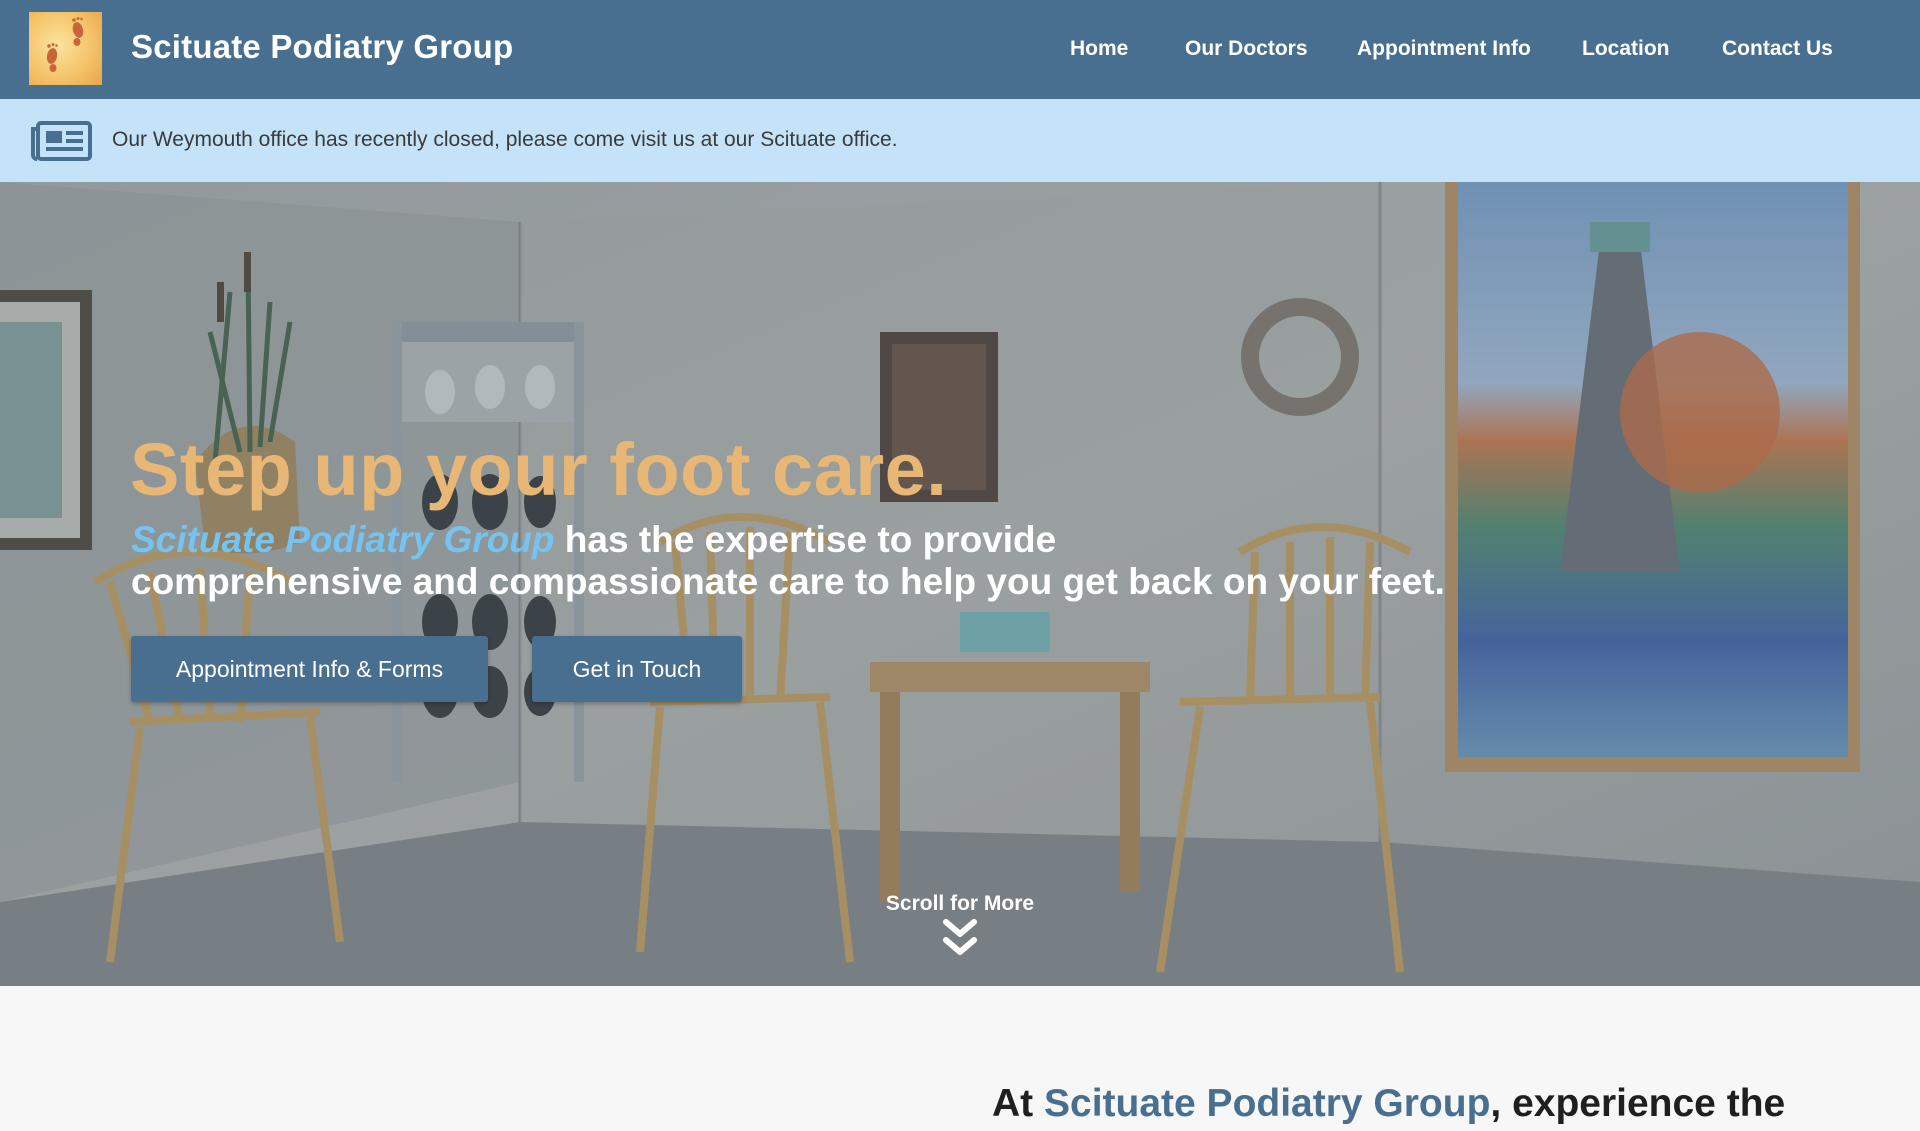 This screenshot has height=1131, width=1920. I want to click on footprints-icon, so click(65, 48).